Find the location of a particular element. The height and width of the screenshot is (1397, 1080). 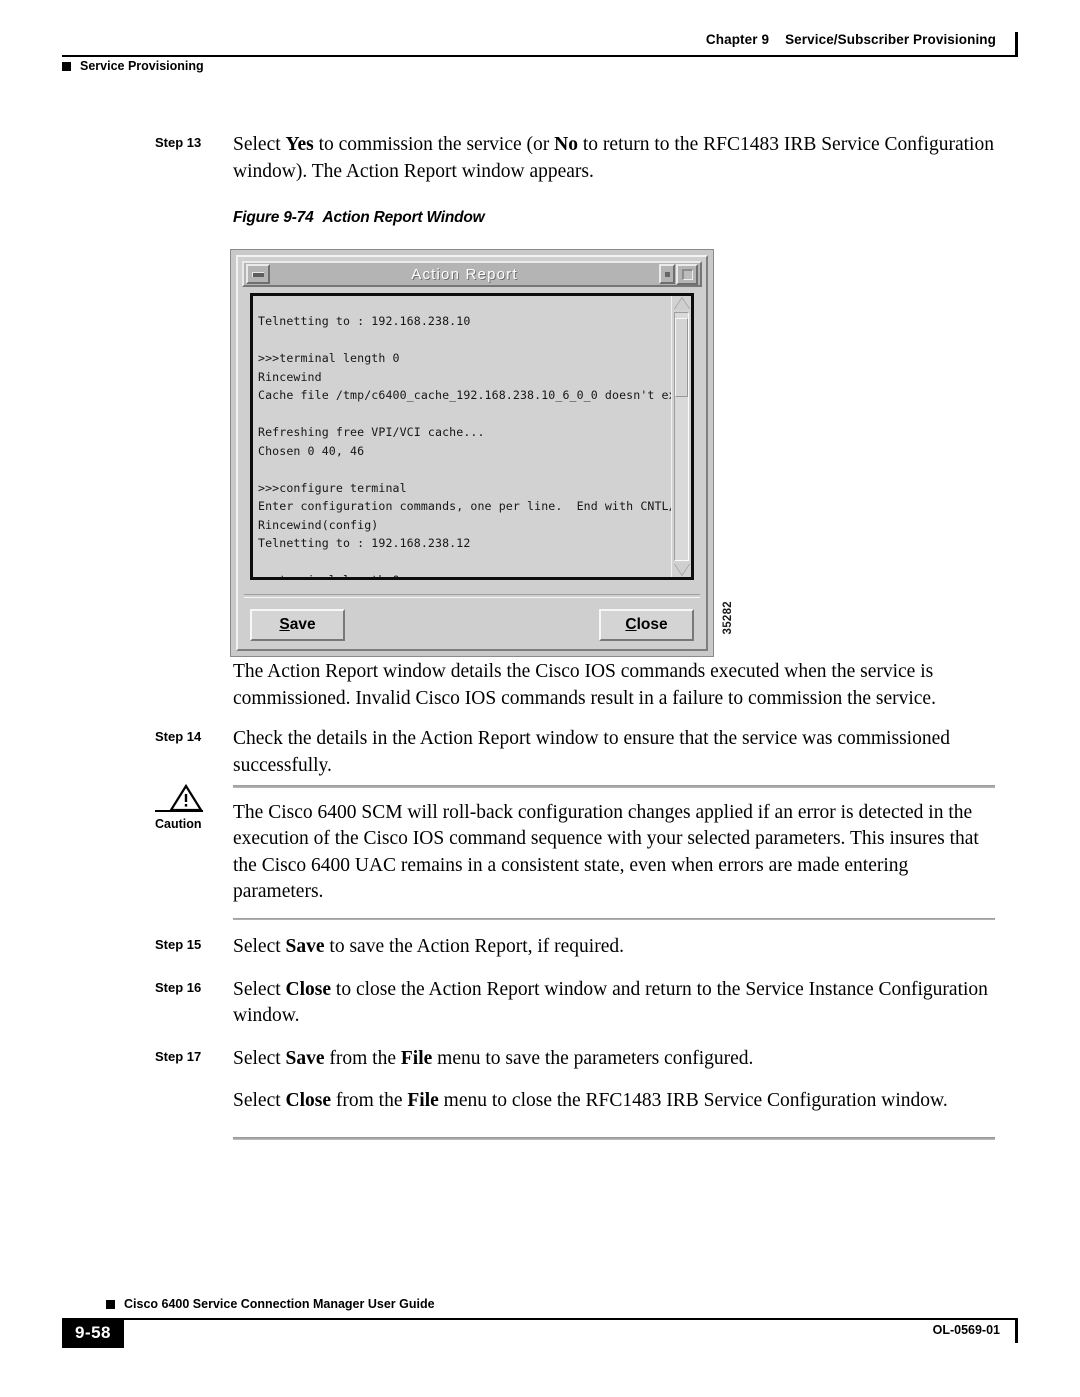

scroll-up-arrow-icon is located at coordinates (681, 304).